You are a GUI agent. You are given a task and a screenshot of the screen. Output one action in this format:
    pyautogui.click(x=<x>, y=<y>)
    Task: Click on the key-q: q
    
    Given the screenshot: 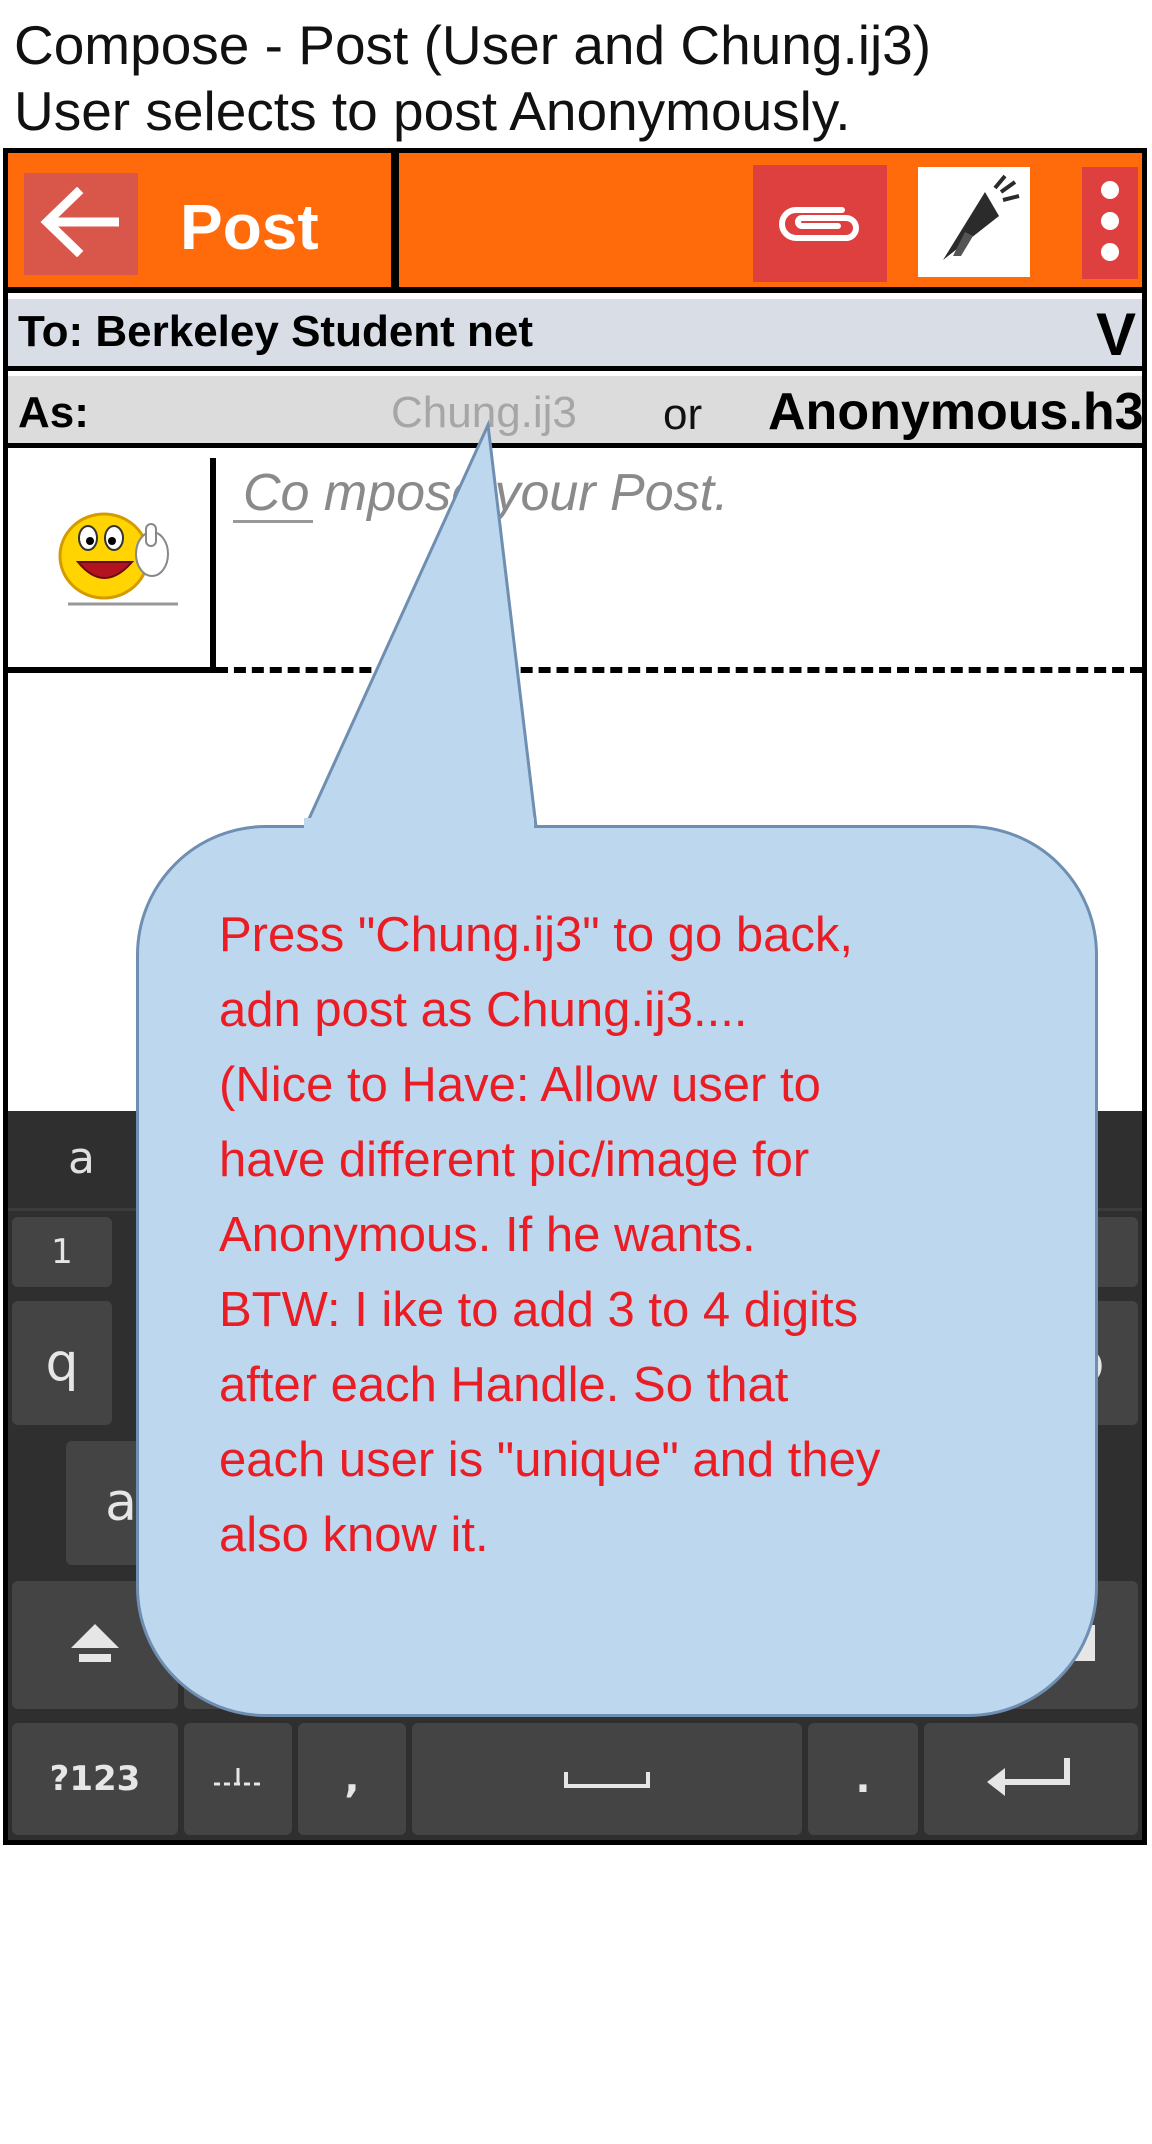 What is the action you would take?
    pyautogui.click(x=62, y=1363)
    